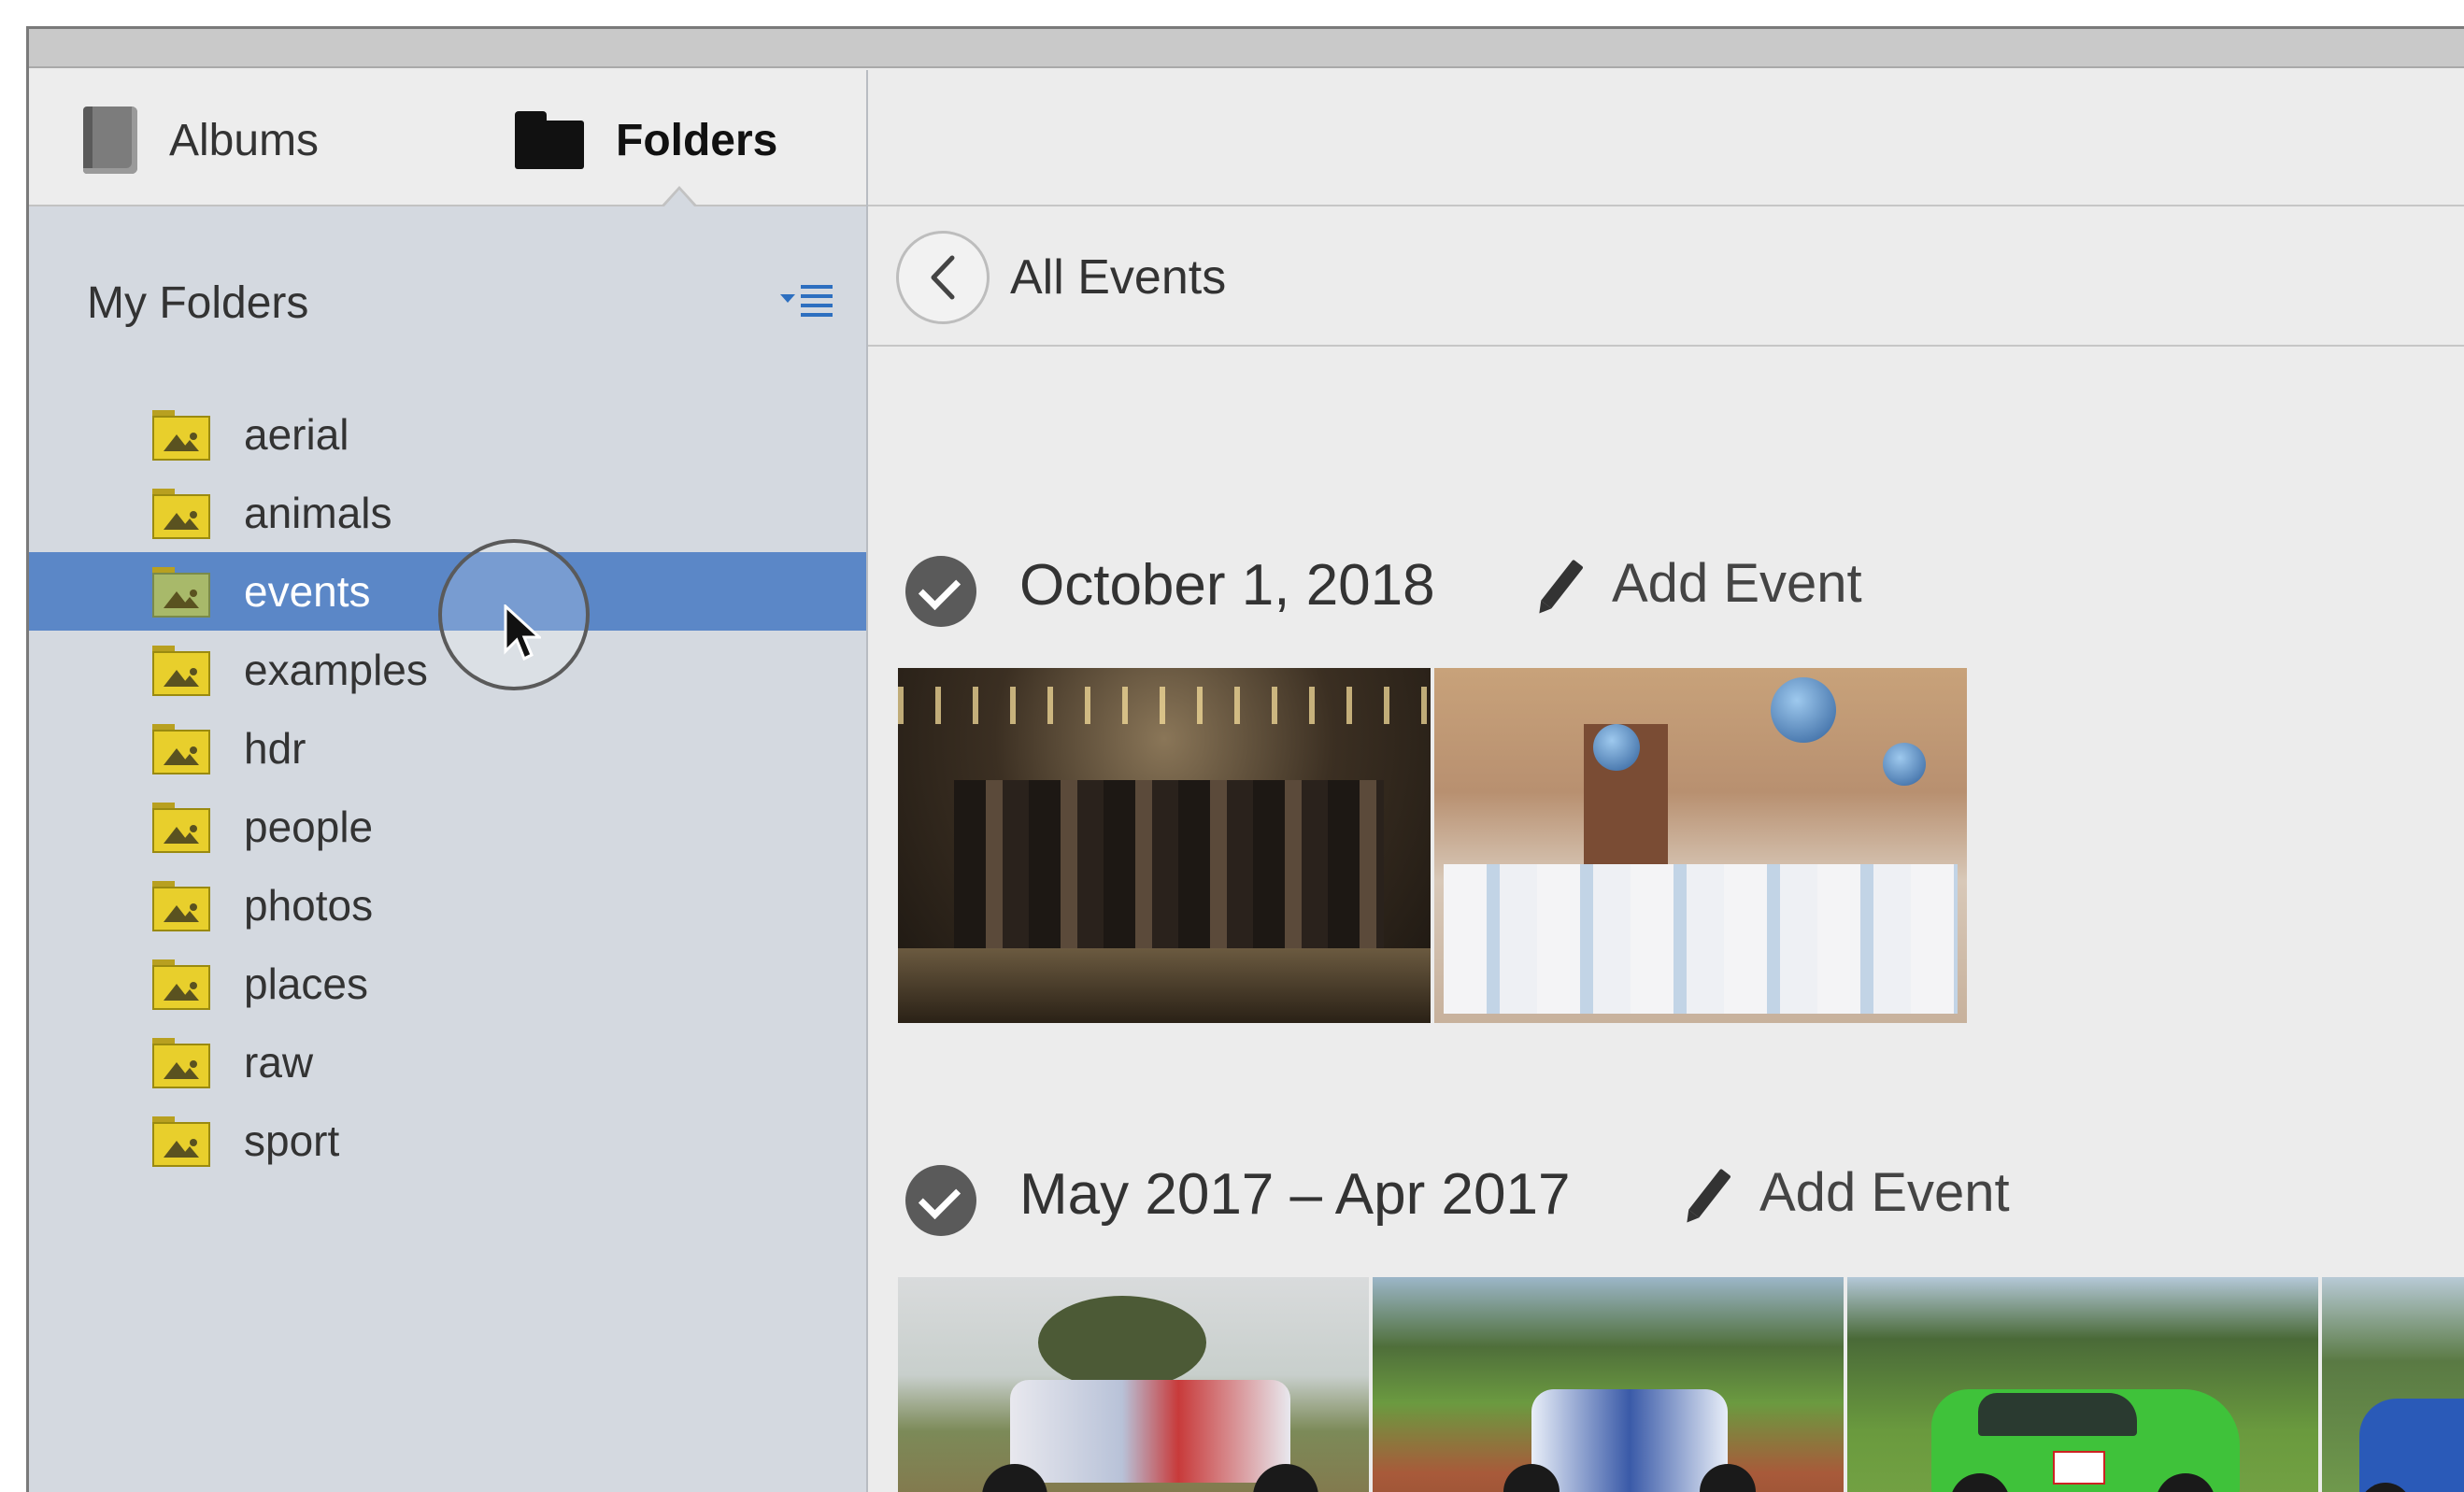 This screenshot has width=2464, height=1492. I want to click on sort-menu-button, so click(808, 302).